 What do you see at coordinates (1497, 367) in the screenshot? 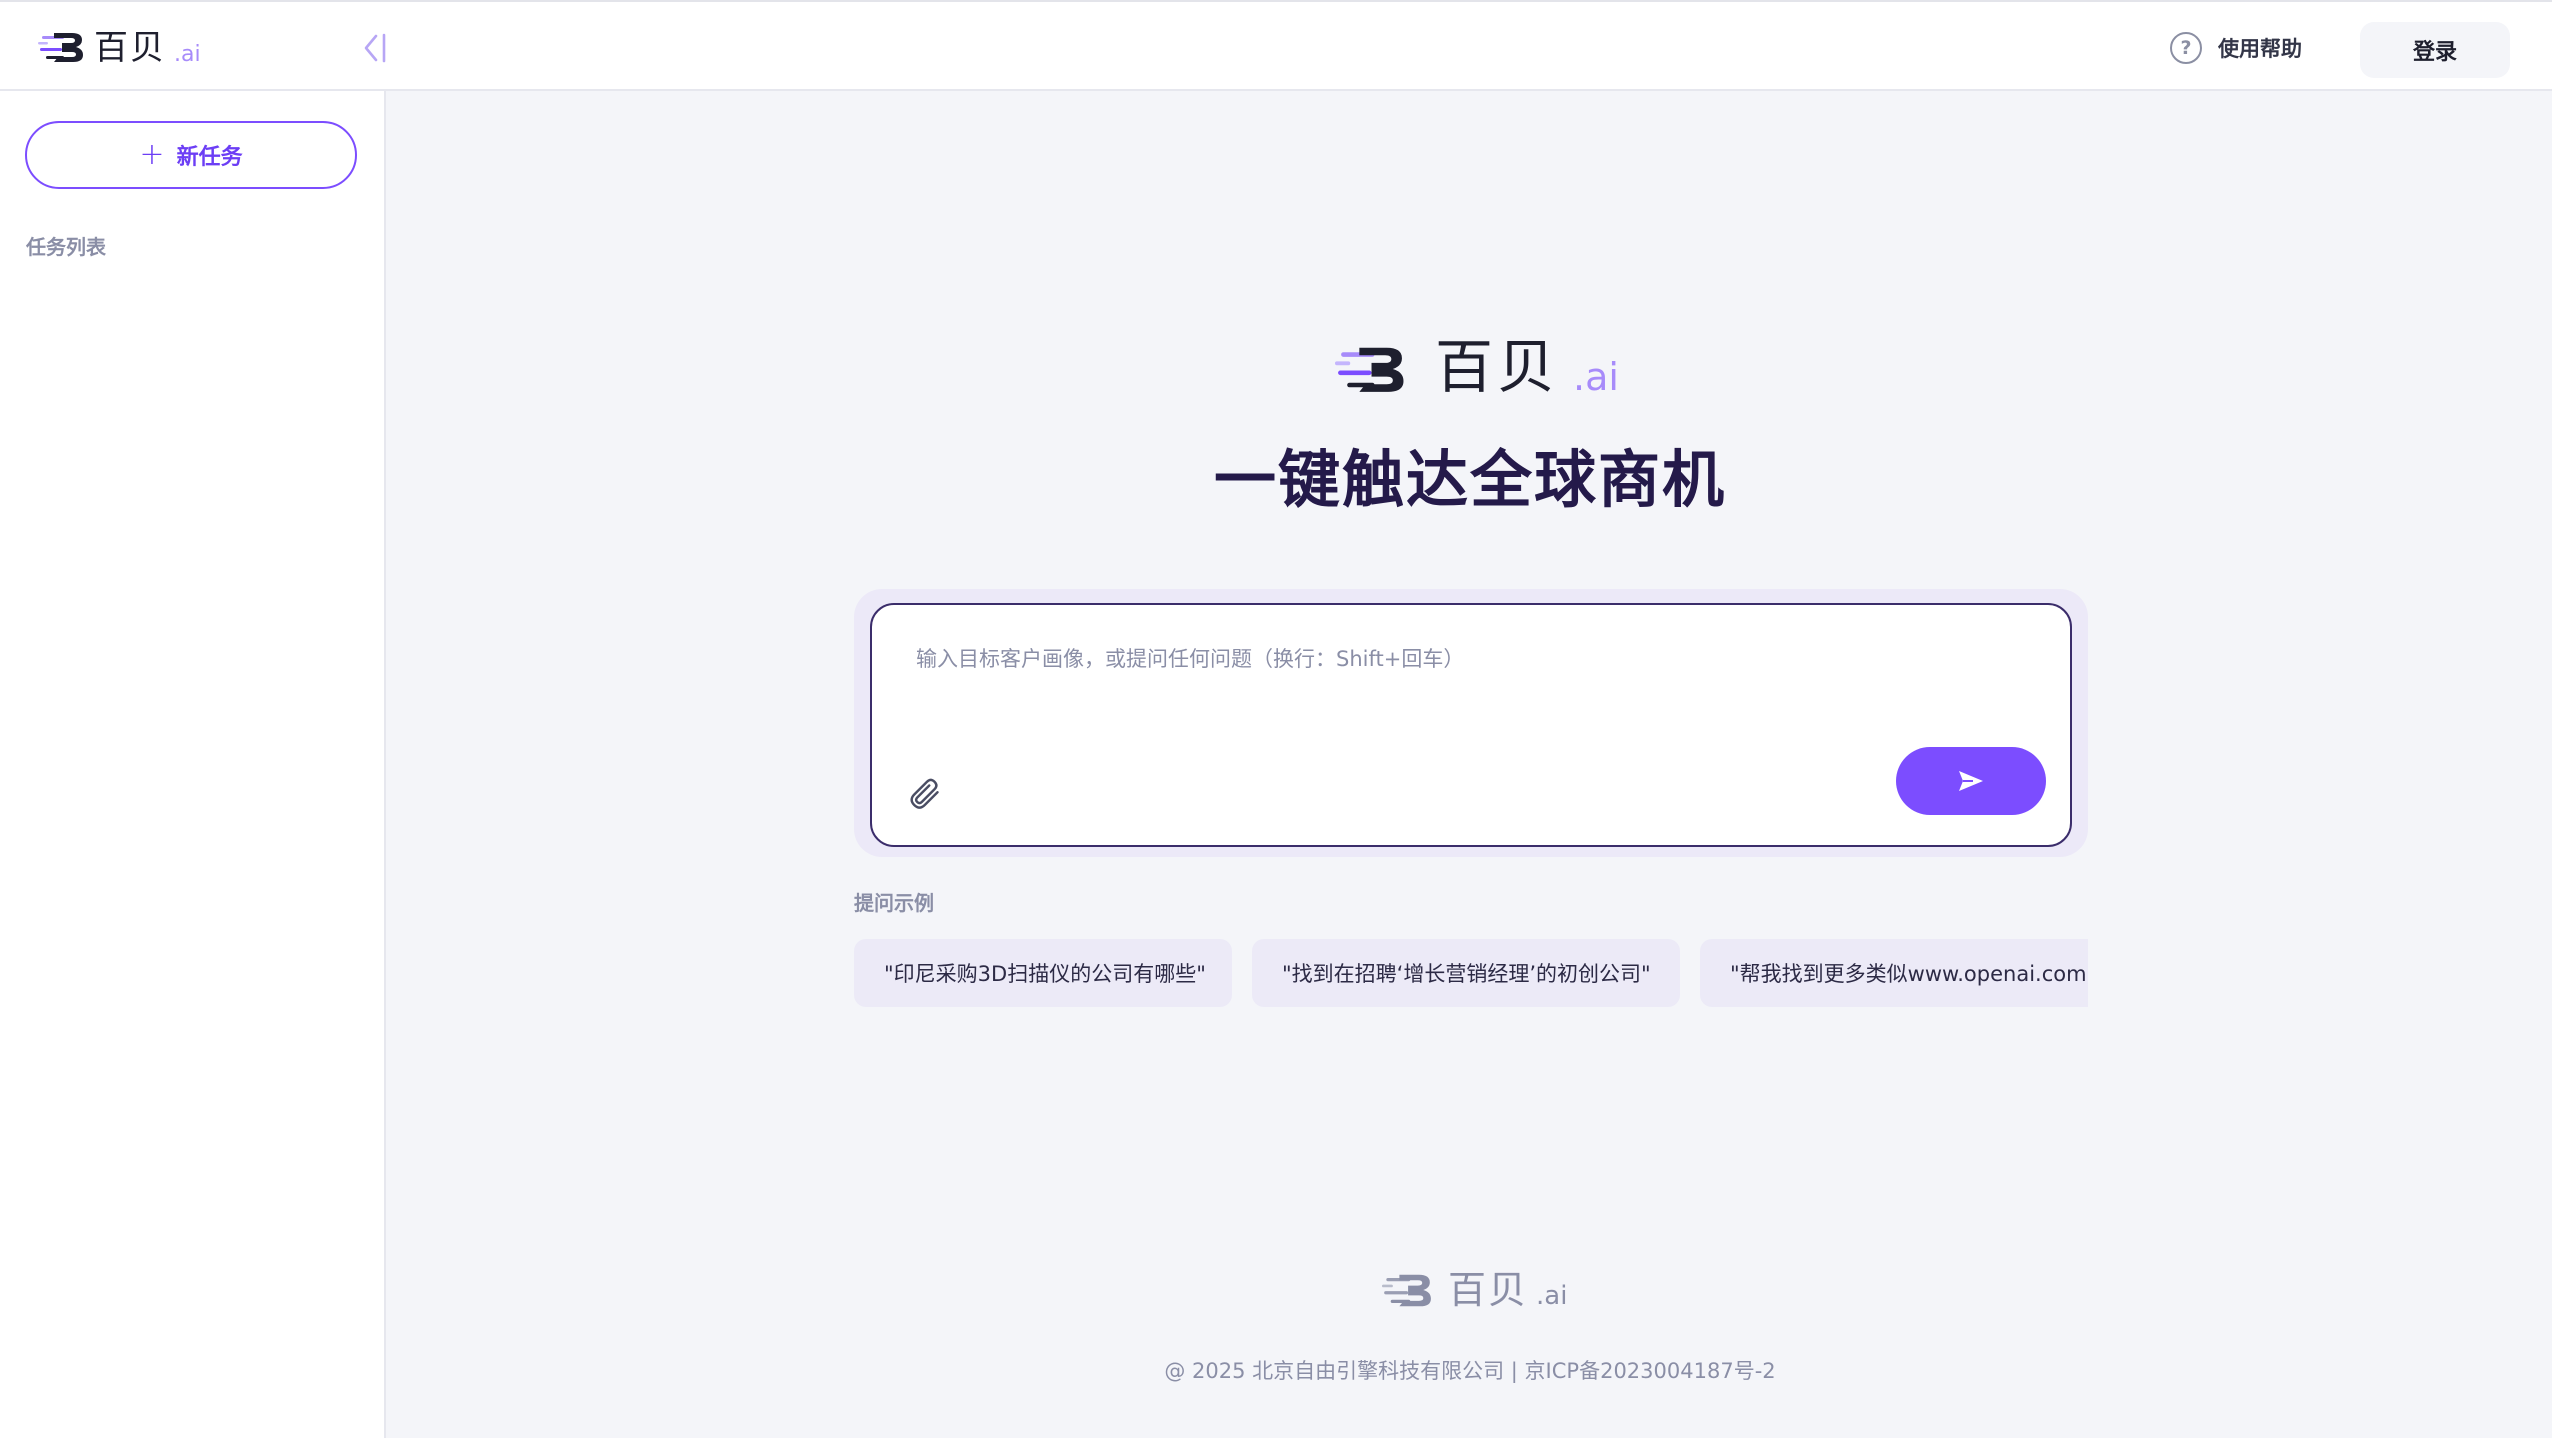
I see `hero-brand-name: 百贝` at bounding box center [1497, 367].